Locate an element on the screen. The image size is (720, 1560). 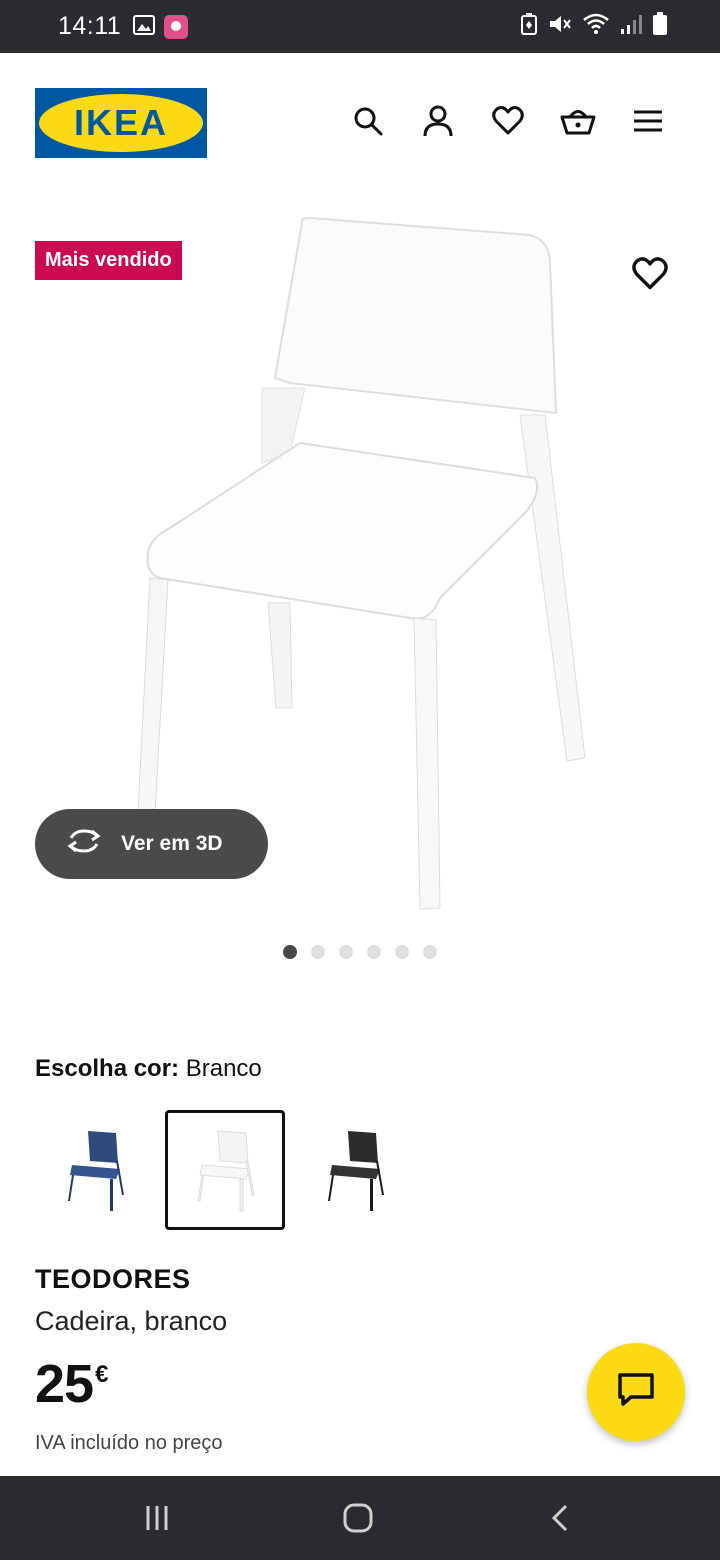
color-option-white is located at coordinates (225, 1170).